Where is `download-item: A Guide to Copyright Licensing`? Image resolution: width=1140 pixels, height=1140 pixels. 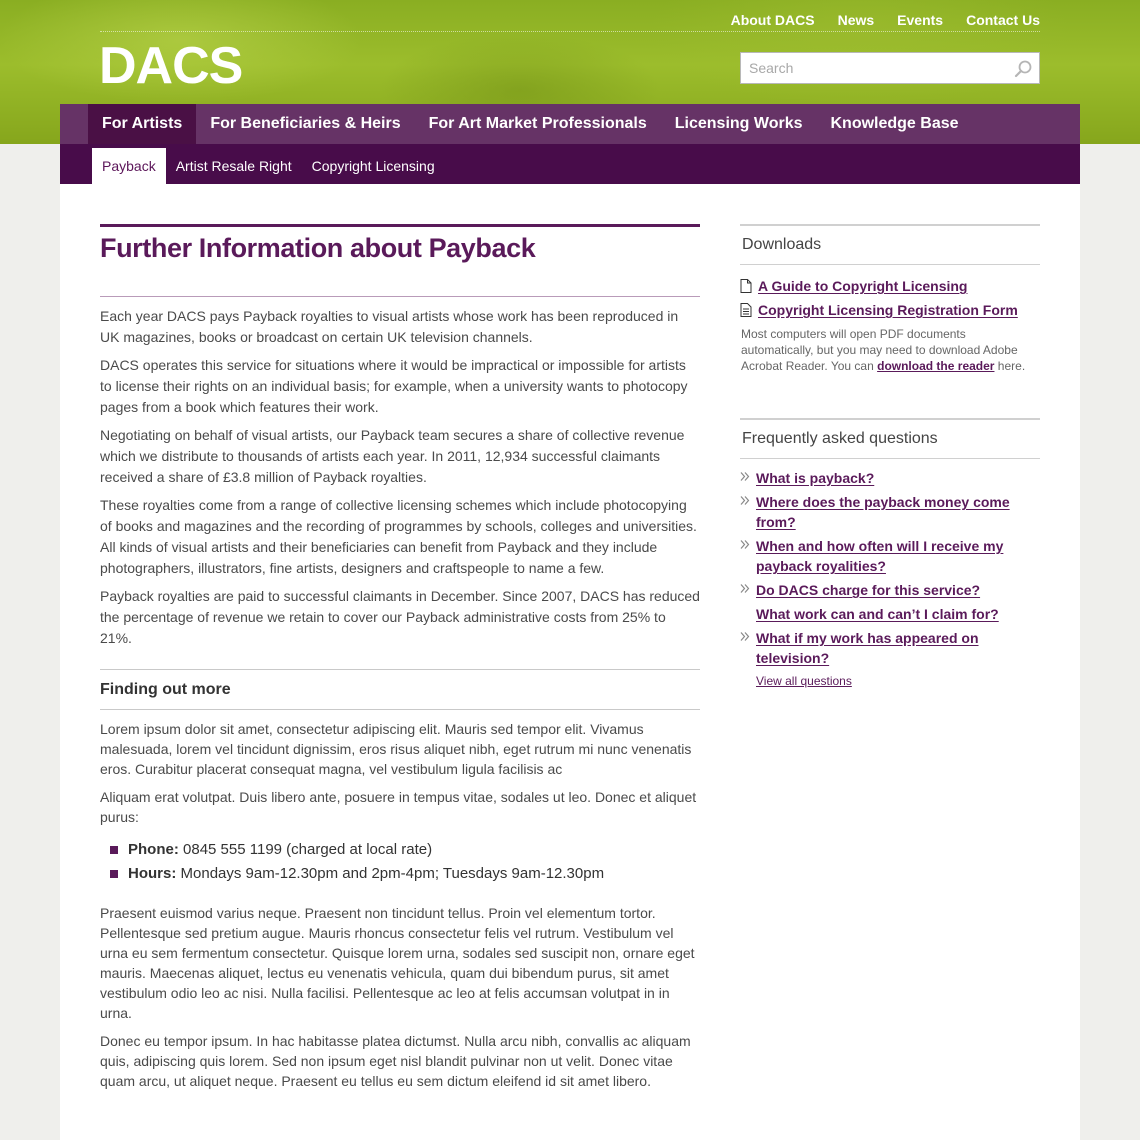 download-item: A Guide to Copyright Licensing is located at coordinates (890, 286).